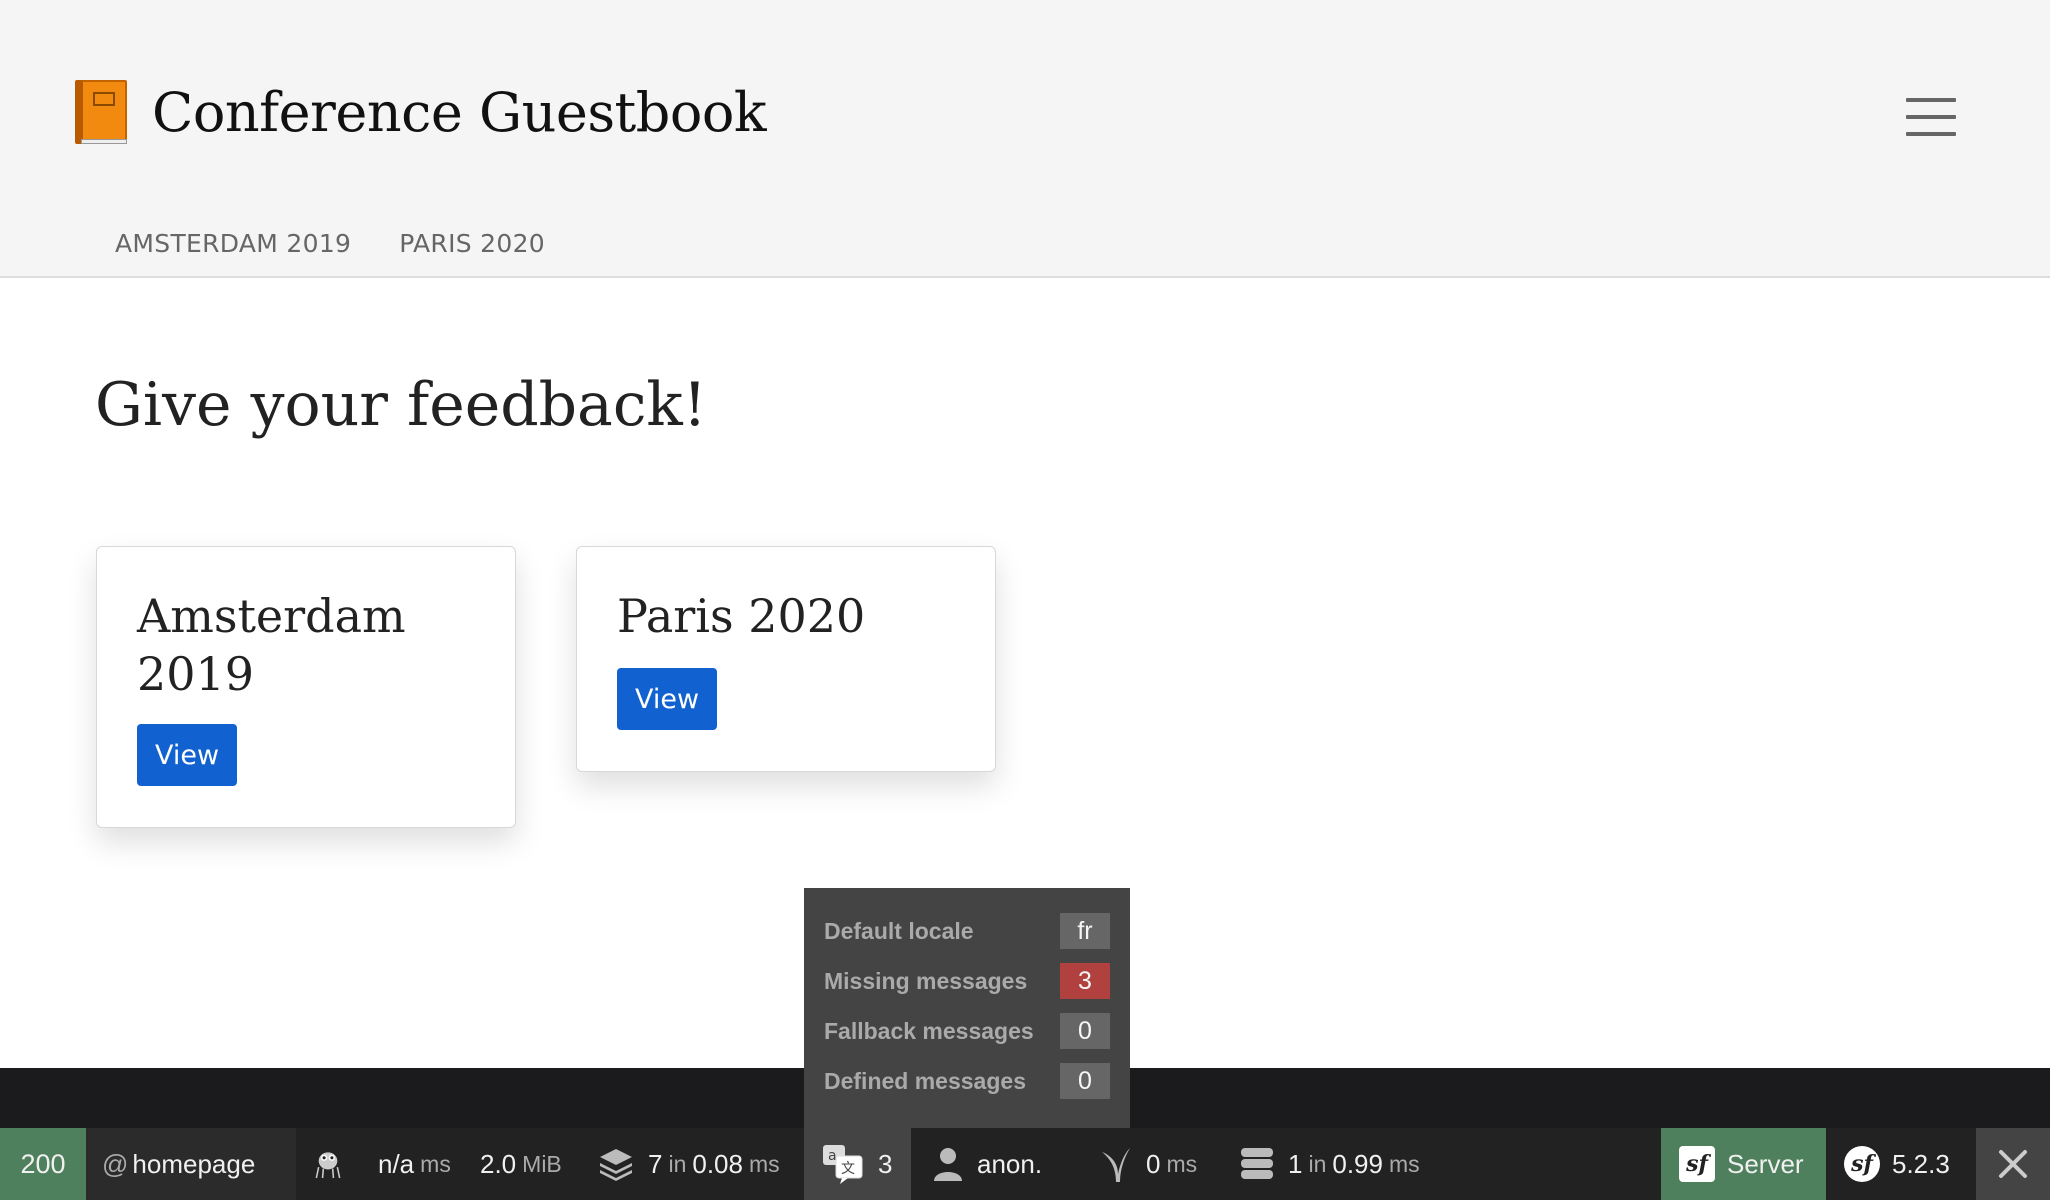 The width and height of the screenshot is (2050, 1200). Describe the element at coordinates (885, 1163) in the screenshot. I see `translation-count: 3` at that location.